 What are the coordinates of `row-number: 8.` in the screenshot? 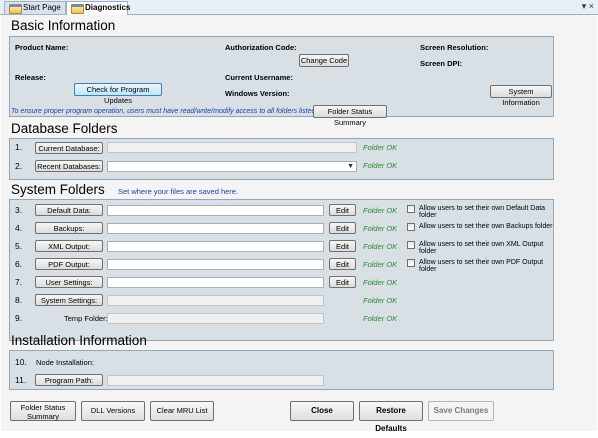 It's located at (19, 300).